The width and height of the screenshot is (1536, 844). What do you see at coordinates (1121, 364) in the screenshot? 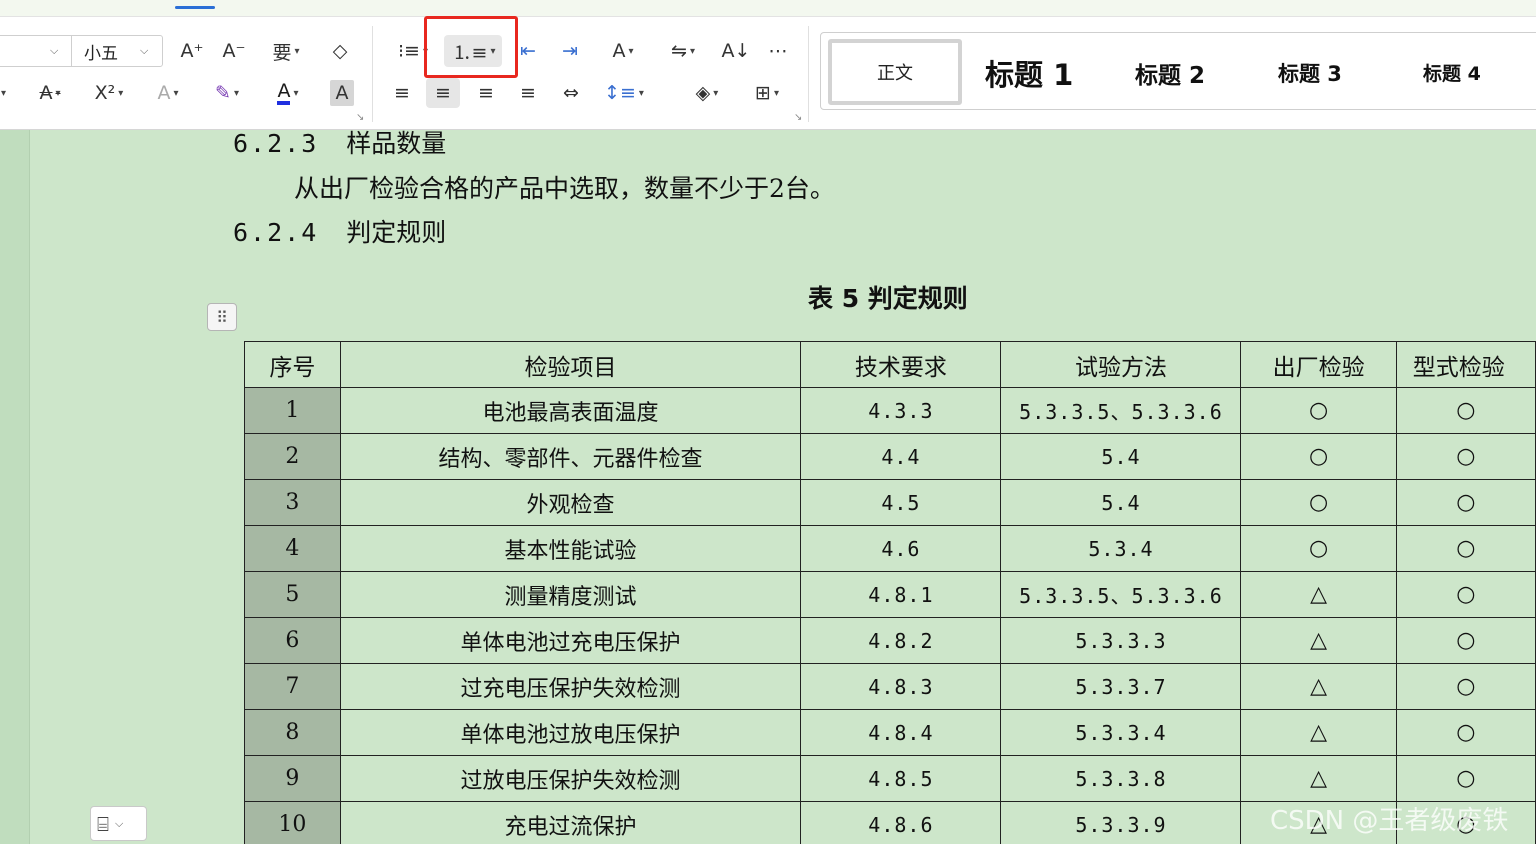
I see `column-header: 试验方法` at bounding box center [1121, 364].